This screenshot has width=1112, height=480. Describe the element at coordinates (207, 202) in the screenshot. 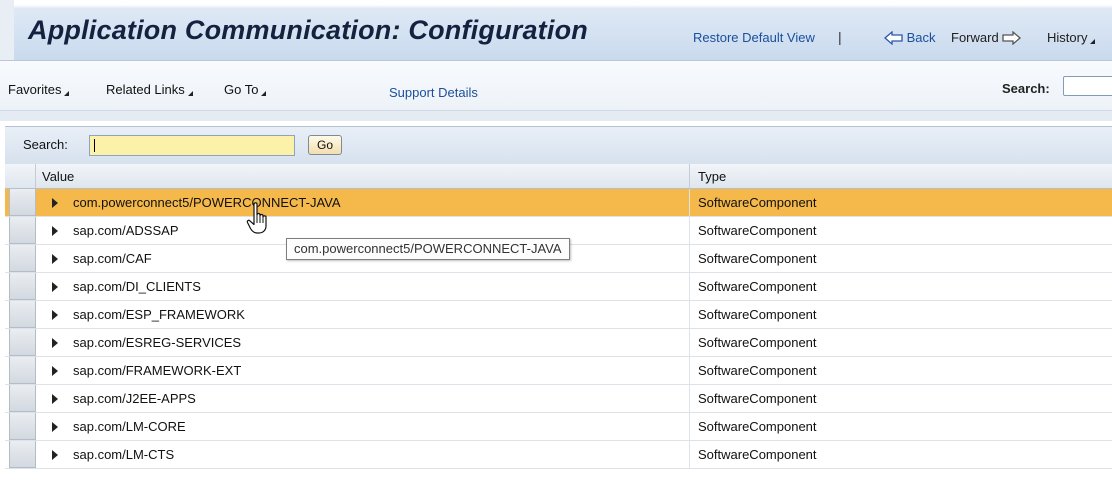

I see `row-value: com.powerconnect5/POWERCONNECT-JAVA` at that location.